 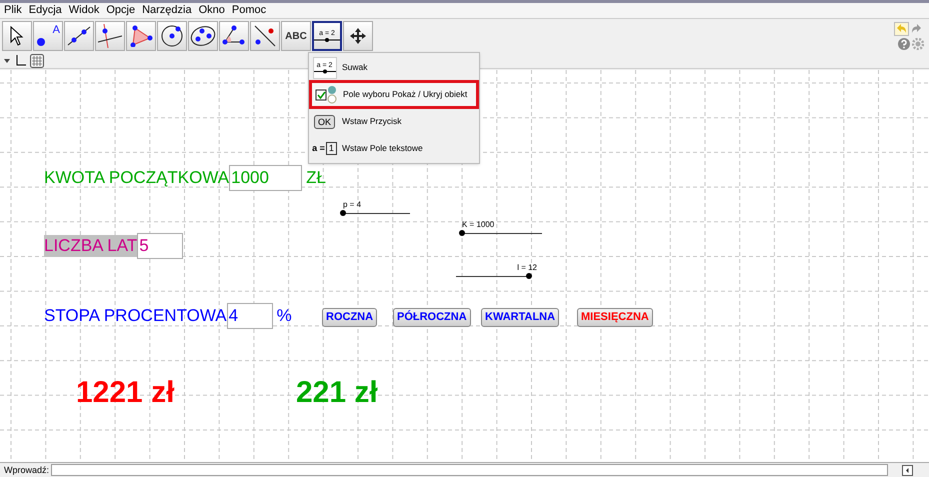 I want to click on text-tool-label: ABC, so click(x=296, y=37).